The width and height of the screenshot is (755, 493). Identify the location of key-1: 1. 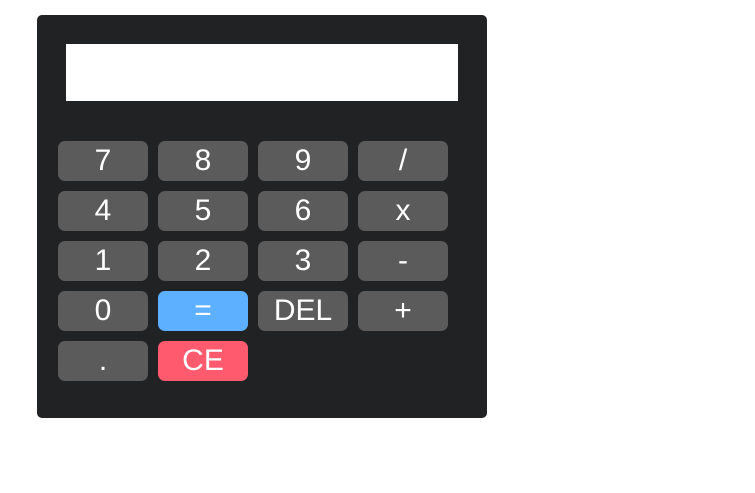
(103, 261).